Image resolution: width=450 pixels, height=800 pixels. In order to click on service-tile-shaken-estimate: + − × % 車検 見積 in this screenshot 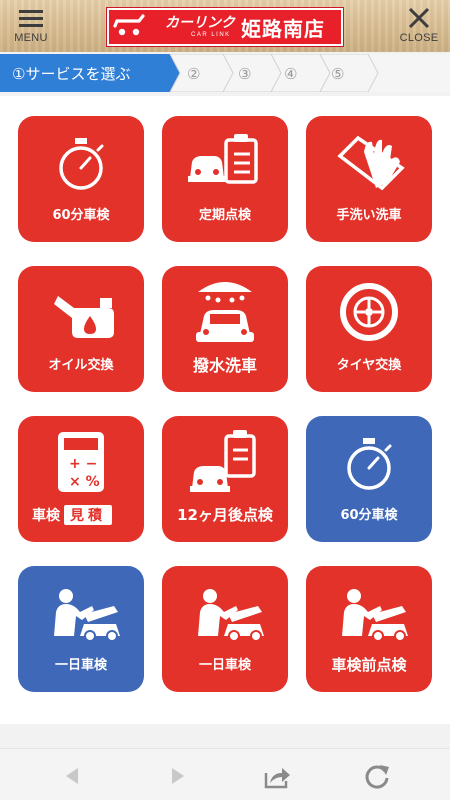, I will do `click(81, 479)`.